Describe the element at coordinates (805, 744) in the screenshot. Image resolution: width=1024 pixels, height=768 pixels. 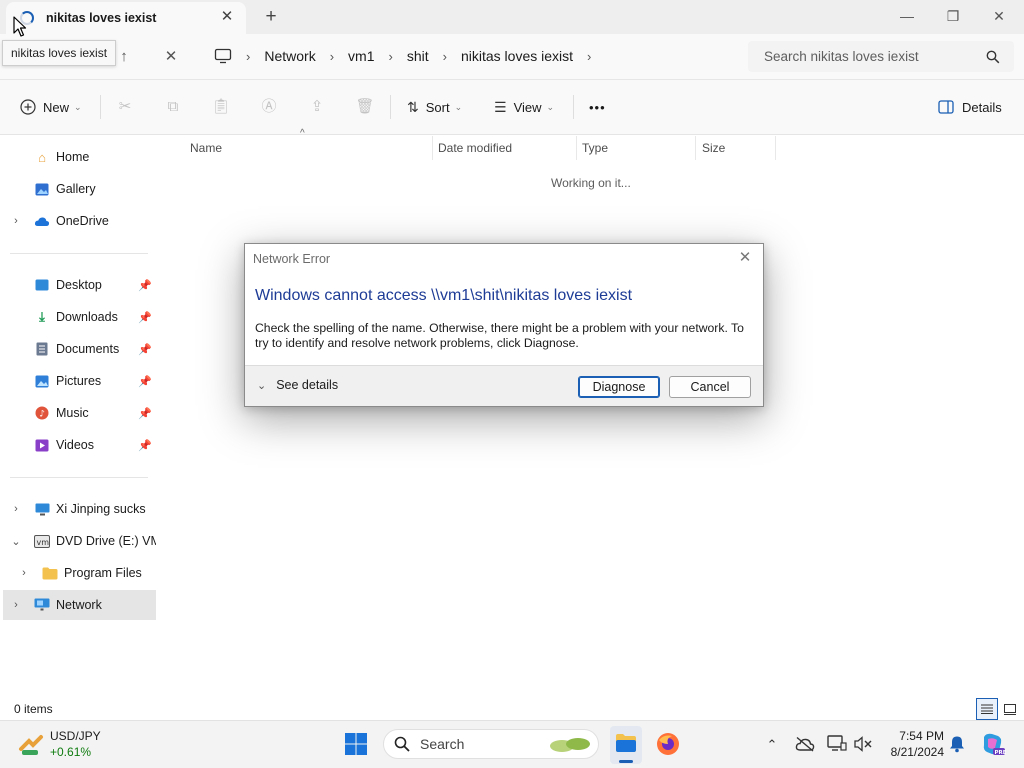
I see `onedrive-offline-icon` at that location.